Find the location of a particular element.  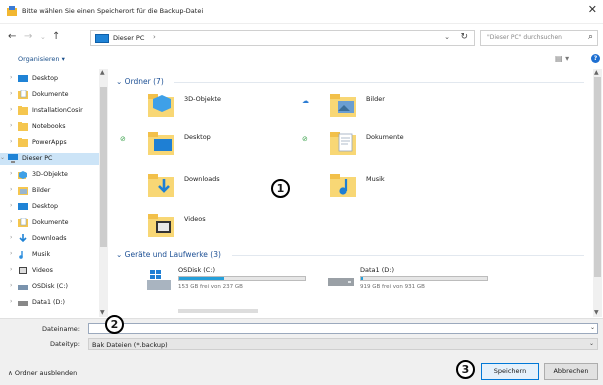

drive-free-space: 153 GB frei von 237 GB is located at coordinates (210, 287).